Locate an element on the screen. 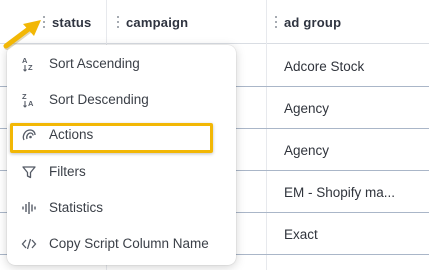 This screenshot has width=429, height=270. menu-item-sort-descending: Z A Sort Descending is located at coordinates (121, 100).